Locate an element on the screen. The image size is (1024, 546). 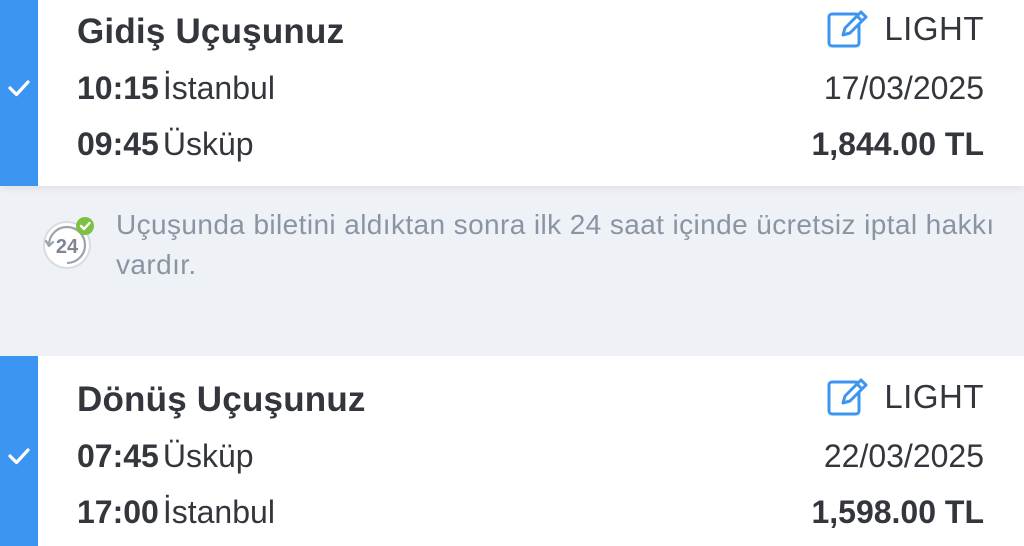
return-arrival-row: 17:00 İstanbul 1,598.00 TL is located at coordinates (530, 514).